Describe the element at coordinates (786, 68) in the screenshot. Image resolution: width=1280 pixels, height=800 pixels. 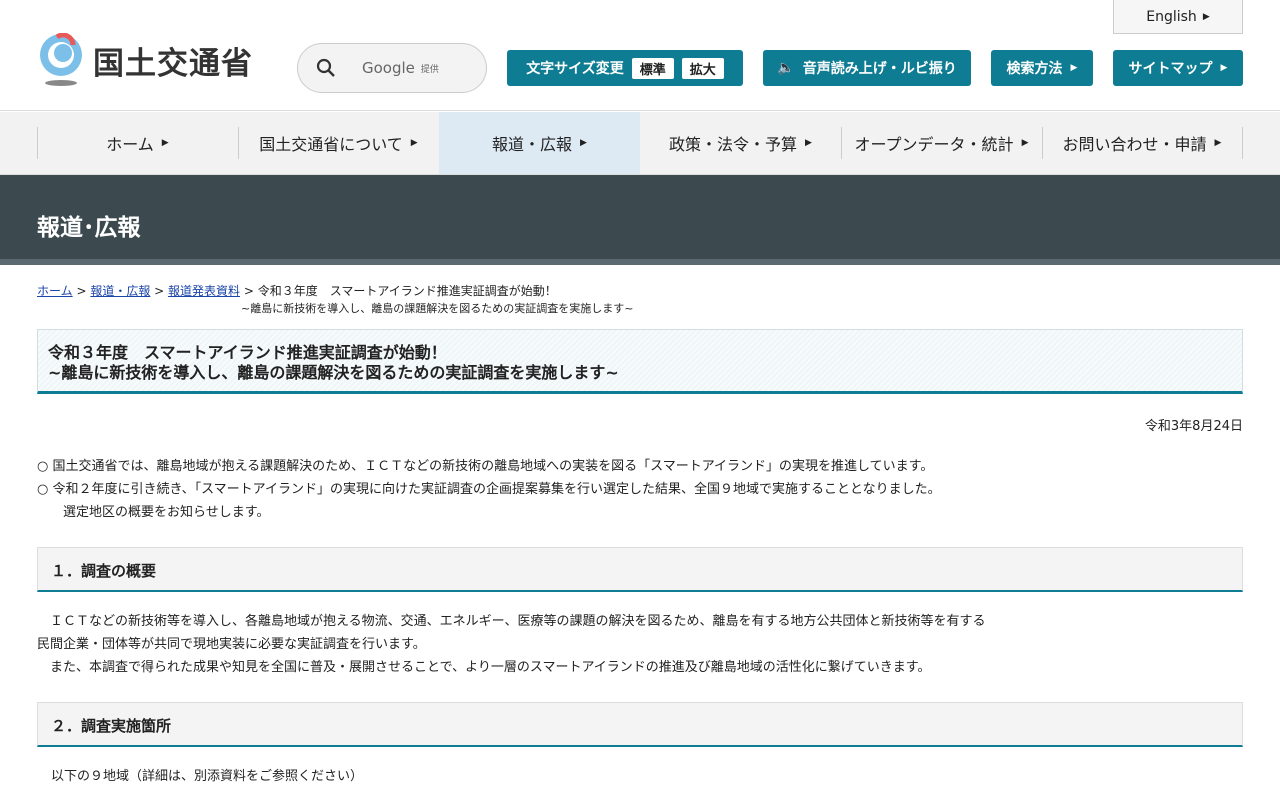
I see `speaker-icon: 🔈` at that location.